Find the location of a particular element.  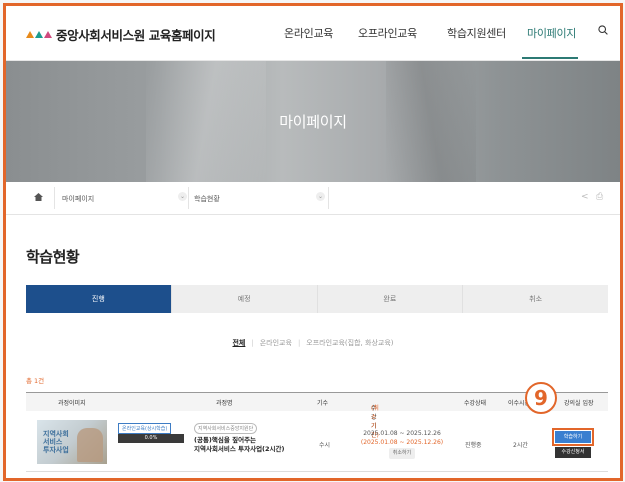

filter-online: 온라인교육 is located at coordinates (276, 343).